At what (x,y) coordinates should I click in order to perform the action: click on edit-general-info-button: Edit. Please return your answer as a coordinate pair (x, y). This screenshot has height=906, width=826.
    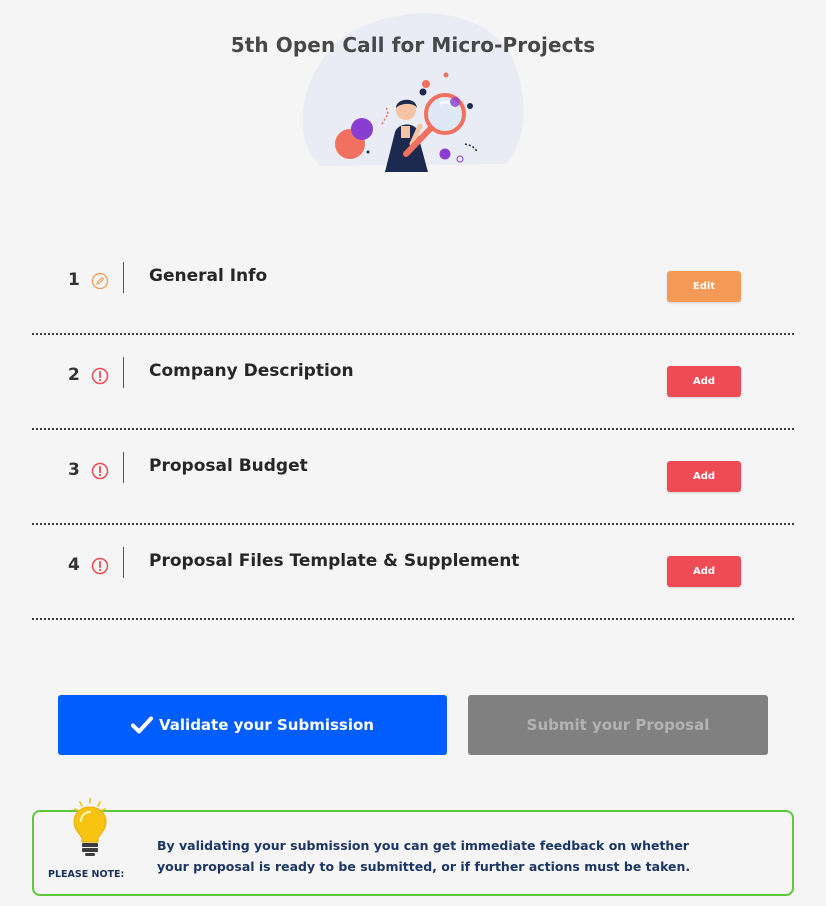
    Looking at the image, I should click on (704, 286).